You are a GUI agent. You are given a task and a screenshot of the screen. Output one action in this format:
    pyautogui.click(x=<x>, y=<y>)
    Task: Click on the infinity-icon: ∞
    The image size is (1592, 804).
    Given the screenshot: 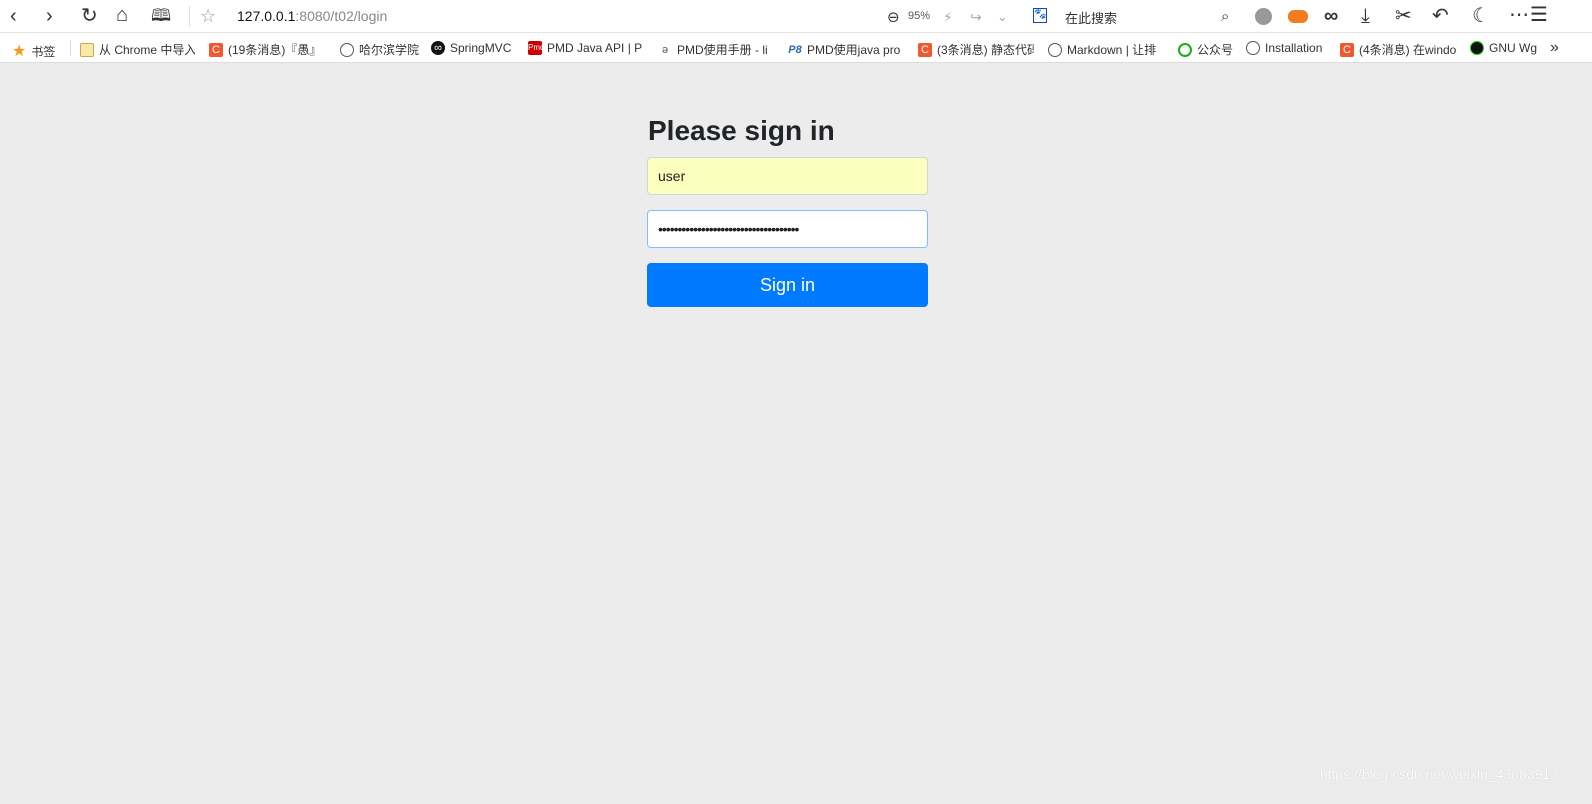 What is the action you would take?
    pyautogui.click(x=438, y=48)
    